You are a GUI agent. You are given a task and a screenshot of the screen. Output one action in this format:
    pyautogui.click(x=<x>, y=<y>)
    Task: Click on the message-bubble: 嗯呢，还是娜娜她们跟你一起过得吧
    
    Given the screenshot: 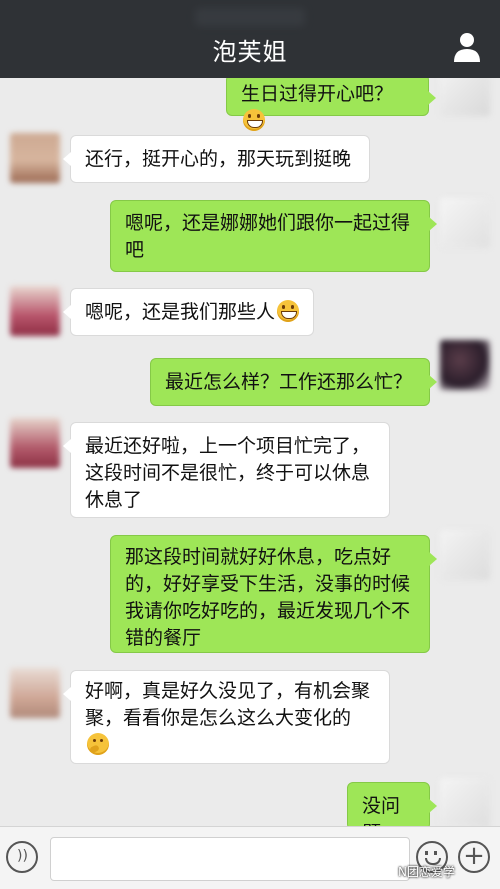 What is the action you would take?
    pyautogui.click(x=273, y=236)
    